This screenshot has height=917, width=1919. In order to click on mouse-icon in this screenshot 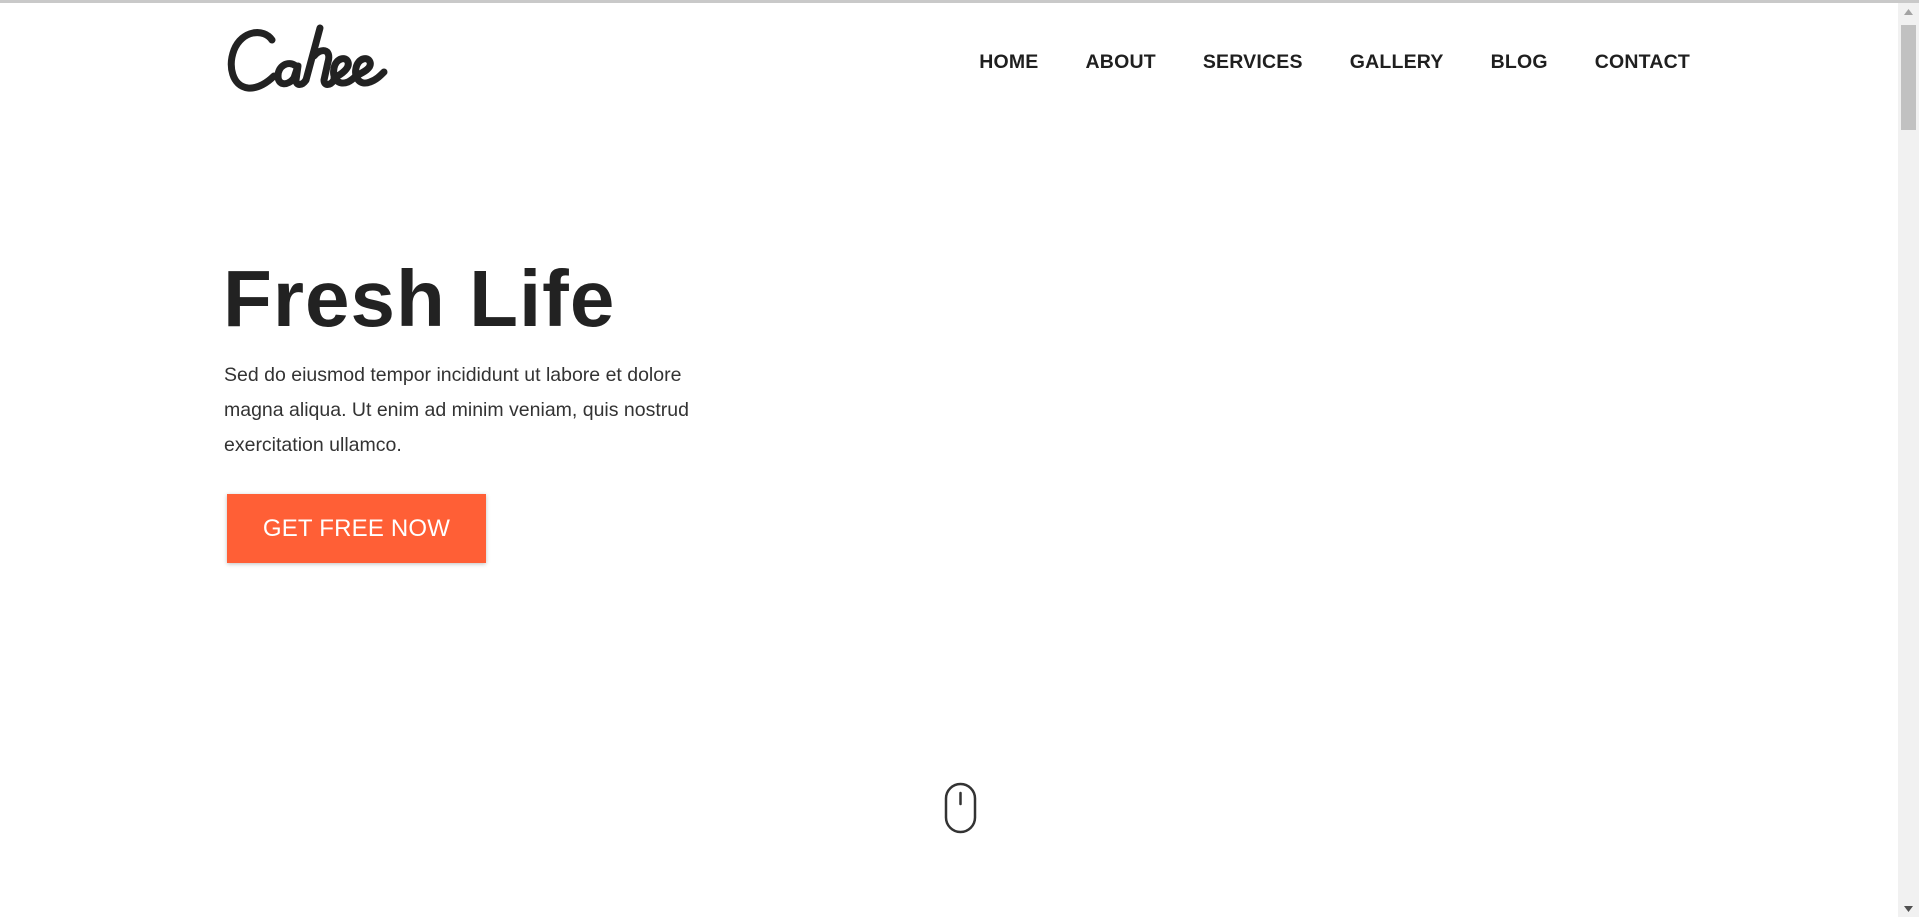, I will do `click(960, 808)`.